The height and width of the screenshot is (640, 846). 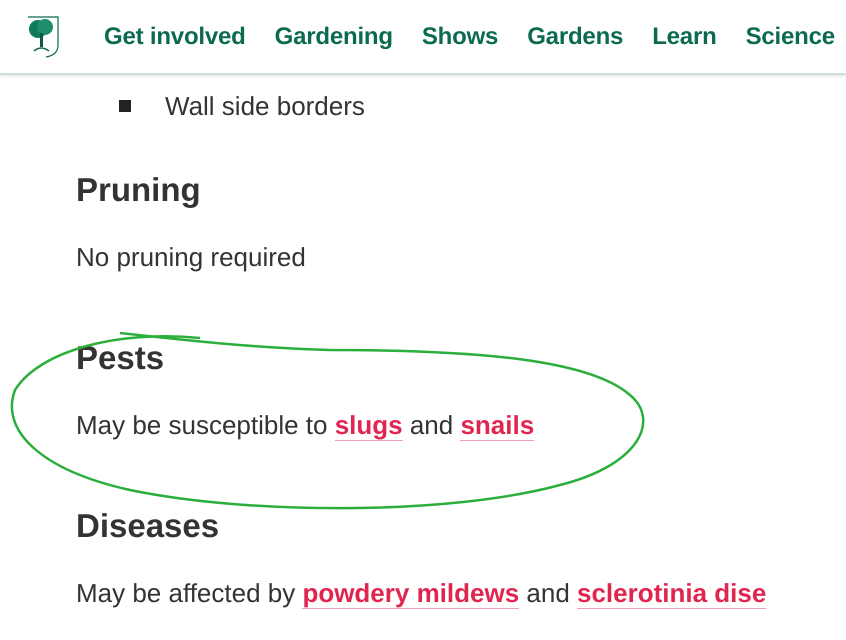 I want to click on list-item: Wall side borders, so click(x=265, y=106).